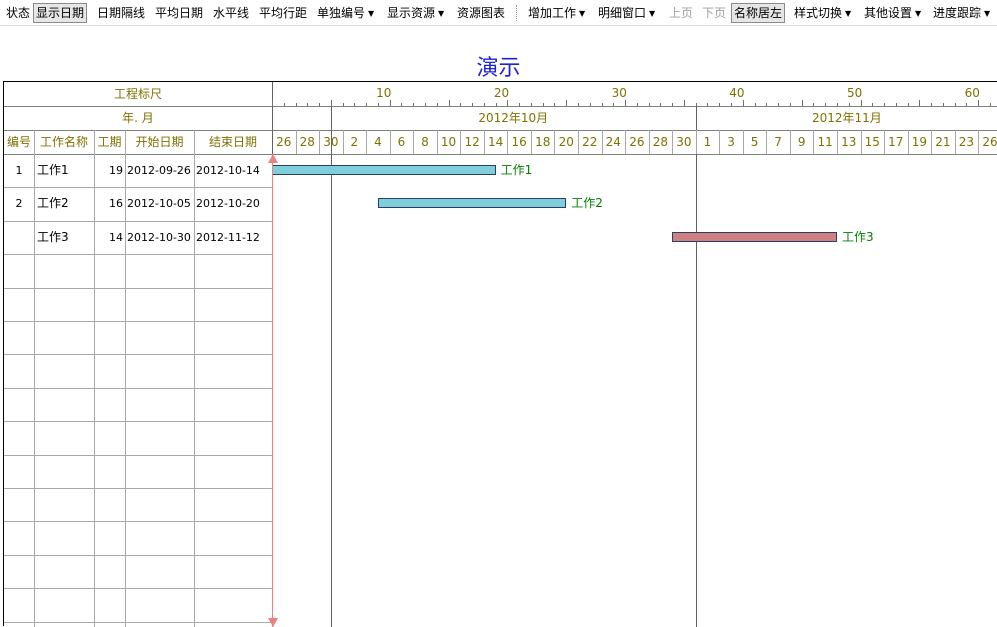  Describe the element at coordinates (481, 13) in the screenshot. I see `toolbar-button-8: 资源图表` at that location.